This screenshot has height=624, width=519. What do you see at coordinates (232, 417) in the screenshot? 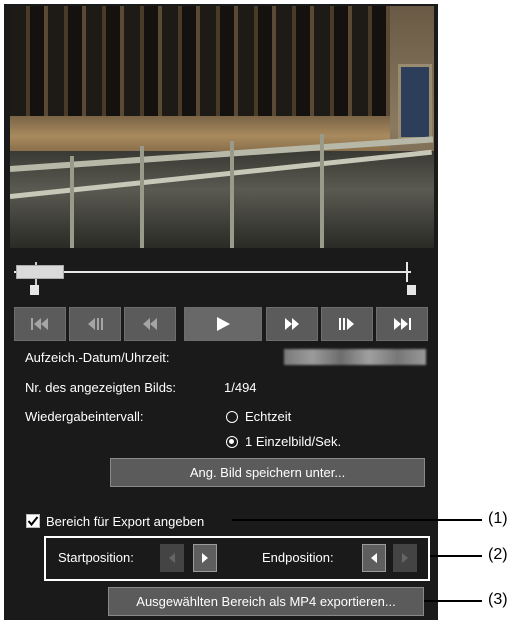
I see `radio-realtime` at bounding box center [232, 417].